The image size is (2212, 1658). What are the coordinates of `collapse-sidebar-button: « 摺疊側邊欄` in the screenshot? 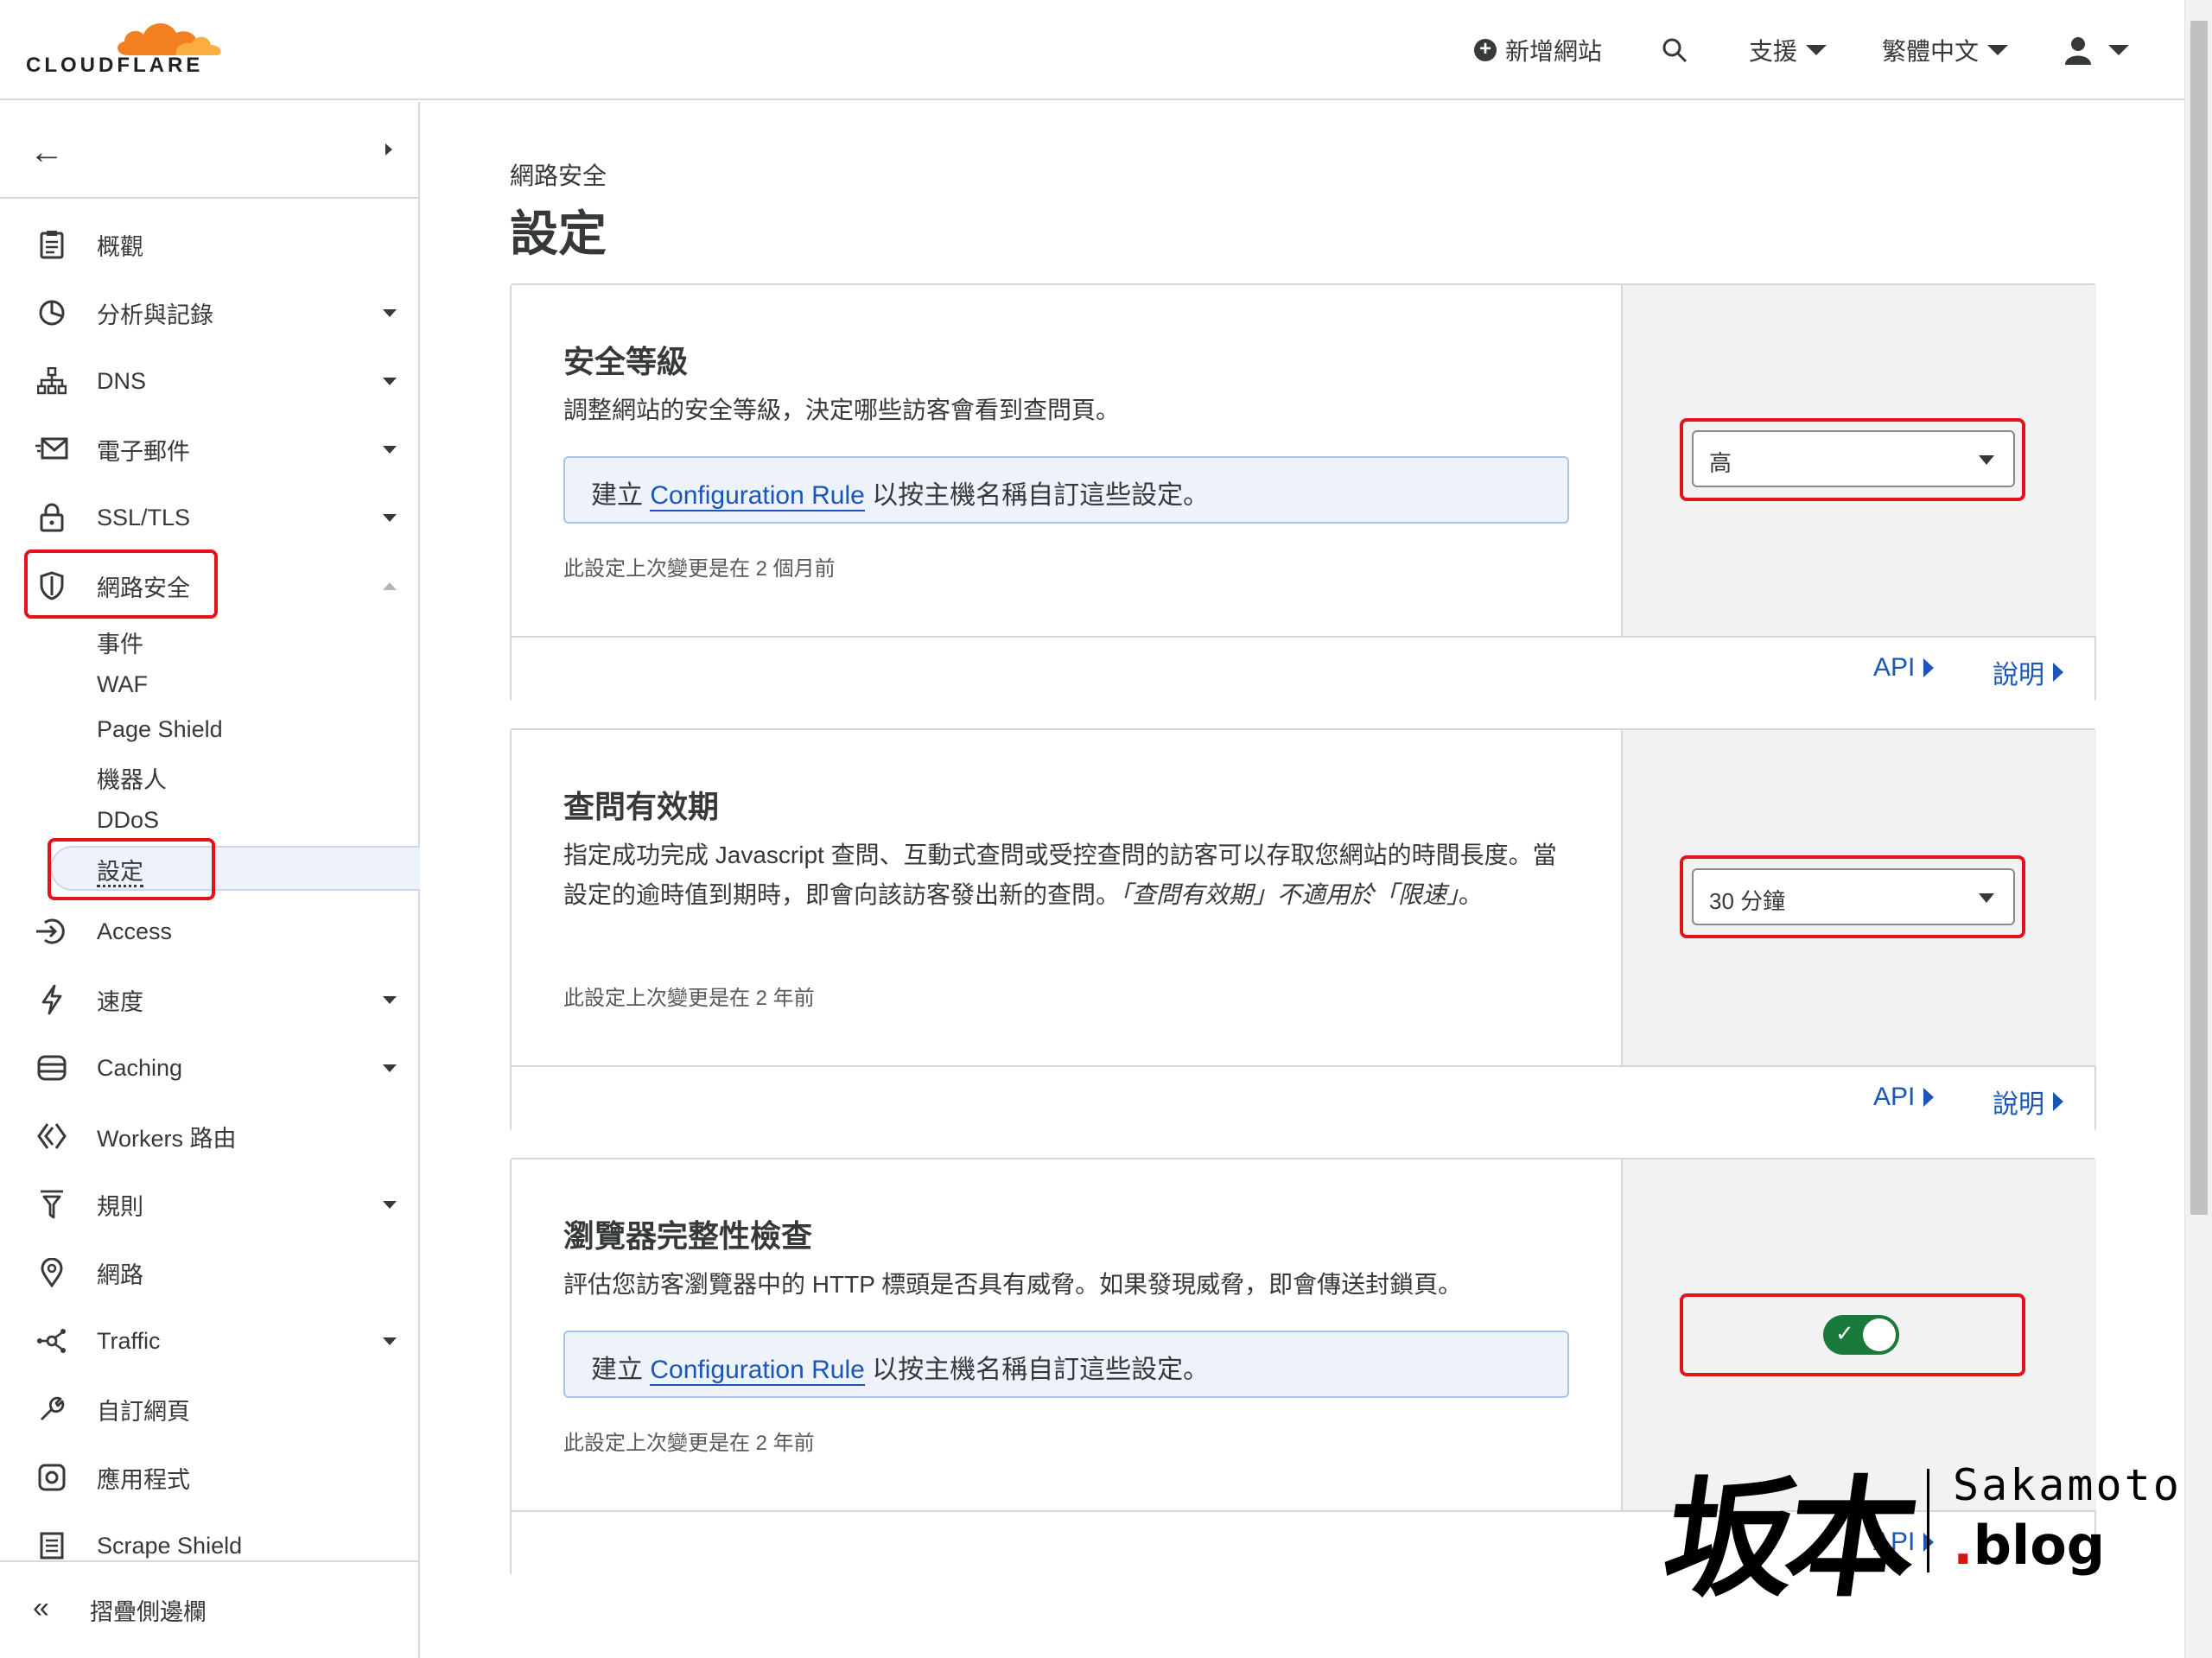 It's located at (209, 1609).